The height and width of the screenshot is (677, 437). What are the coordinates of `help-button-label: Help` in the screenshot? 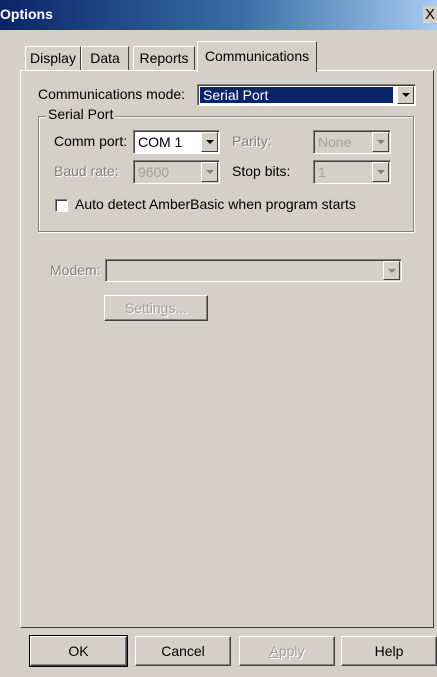 It's located at (389, 651).